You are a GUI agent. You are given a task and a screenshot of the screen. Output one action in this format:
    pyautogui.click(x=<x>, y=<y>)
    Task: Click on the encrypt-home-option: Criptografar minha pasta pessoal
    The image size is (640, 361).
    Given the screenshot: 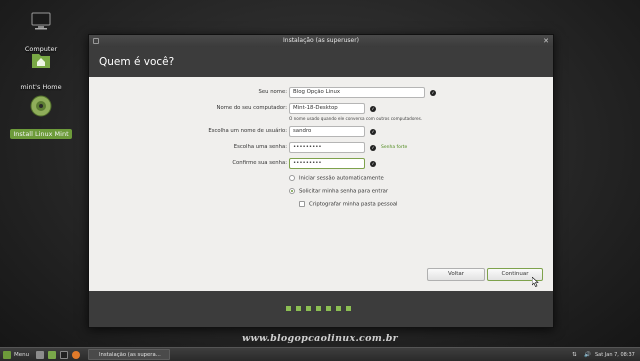 What is the action you would take?
    pyautogui.click(x=348, y=204)
    